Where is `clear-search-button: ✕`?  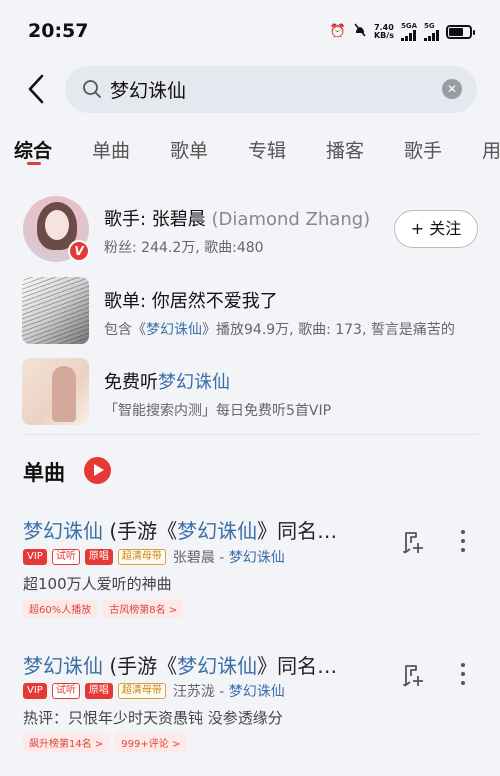 clear-search-button: ✕ is located at coordinates (452, 89).